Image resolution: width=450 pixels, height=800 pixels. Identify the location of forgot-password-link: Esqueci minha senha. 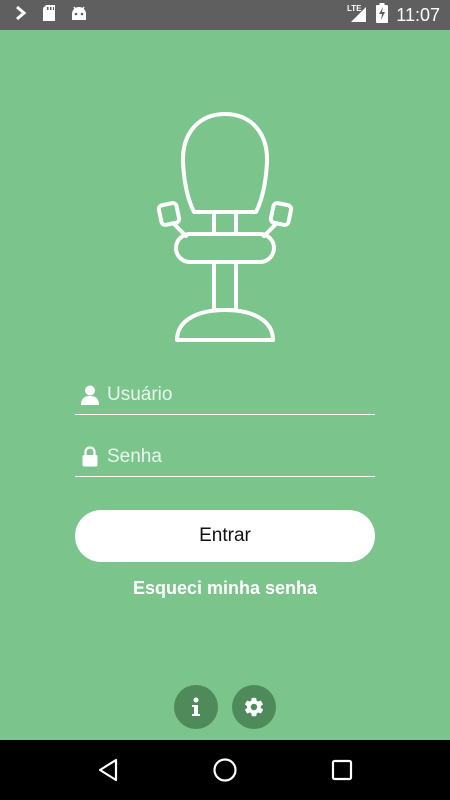
(225, 588).